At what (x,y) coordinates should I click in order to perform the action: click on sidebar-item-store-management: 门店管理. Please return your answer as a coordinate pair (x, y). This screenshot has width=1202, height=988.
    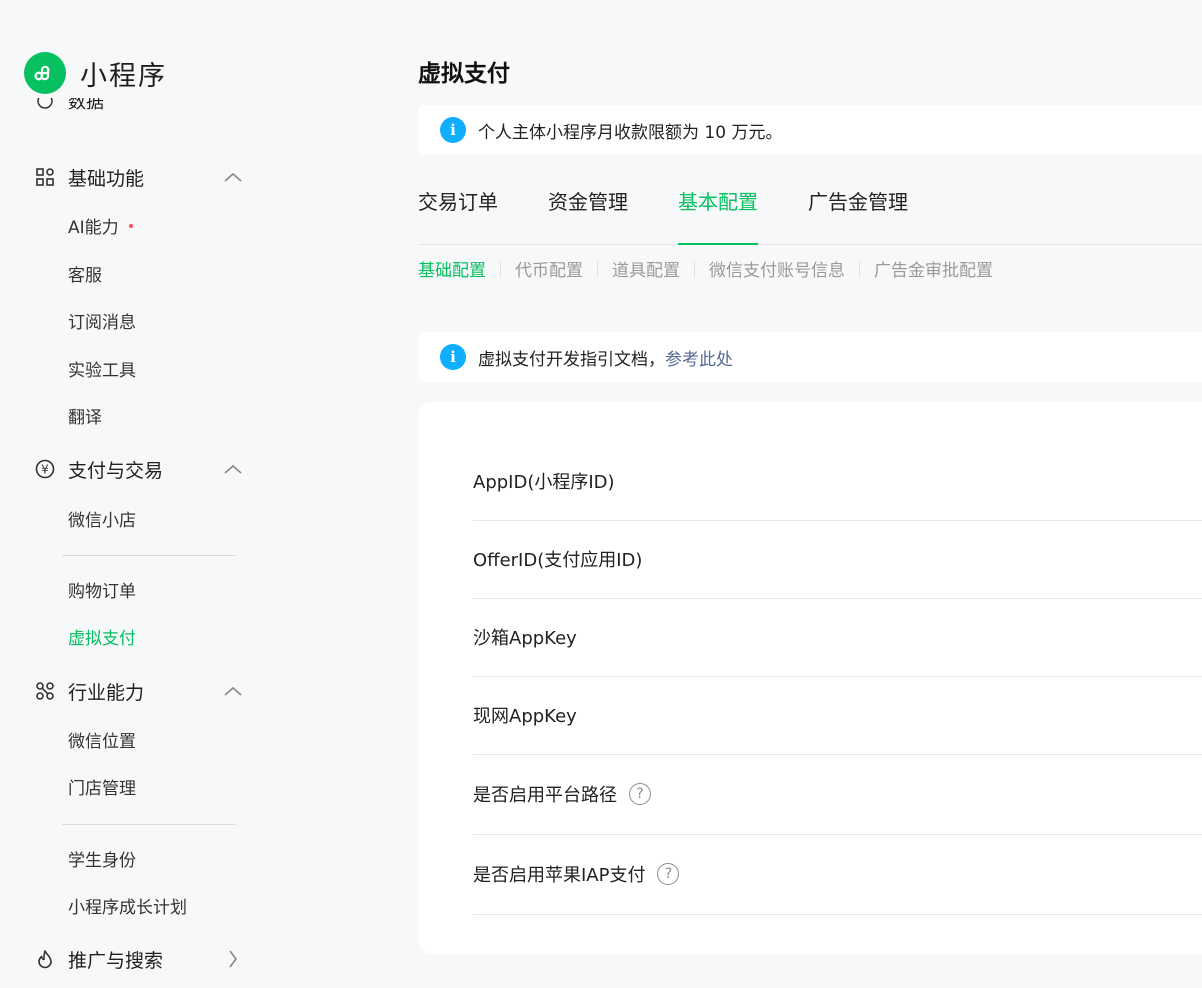
    Looking at the image, I should click on (102, 789).